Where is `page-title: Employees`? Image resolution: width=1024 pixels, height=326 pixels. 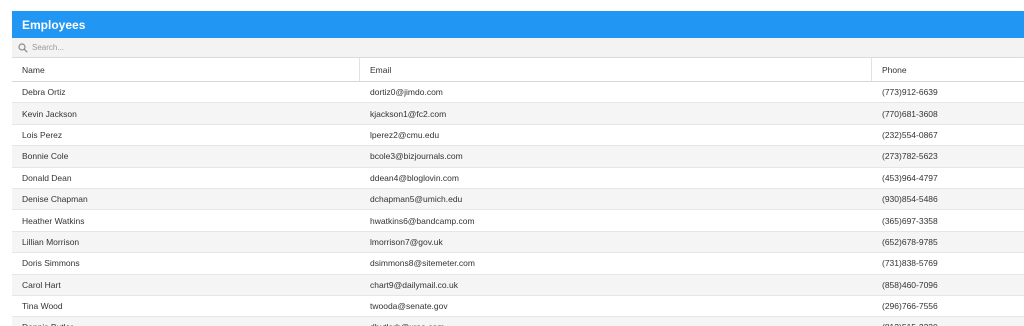
page-title: Employees is located at coordinates (54, 24).